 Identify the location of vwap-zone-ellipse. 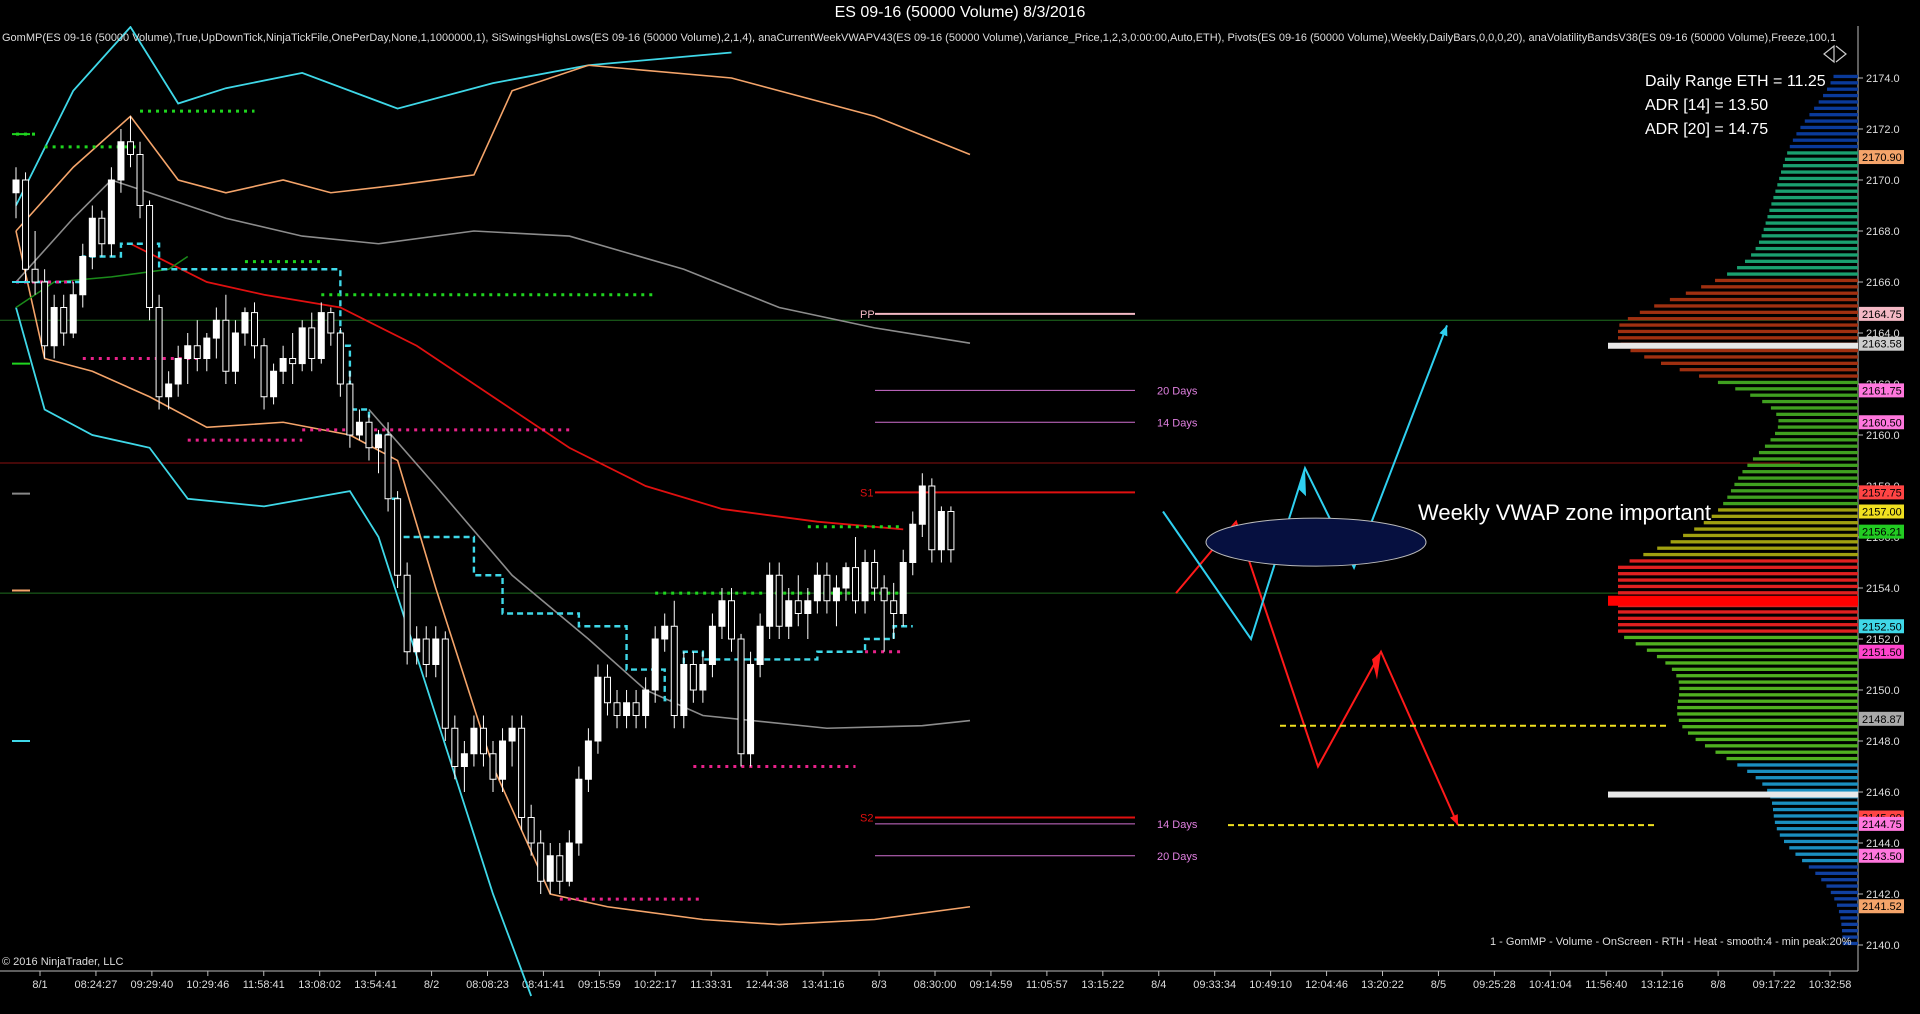
(1316, 542).